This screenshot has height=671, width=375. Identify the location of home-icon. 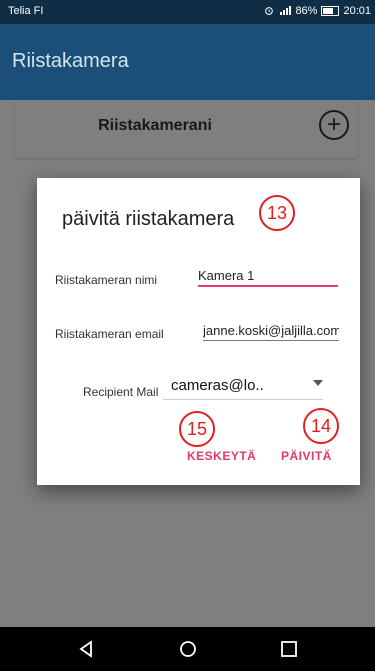
(188, 649).